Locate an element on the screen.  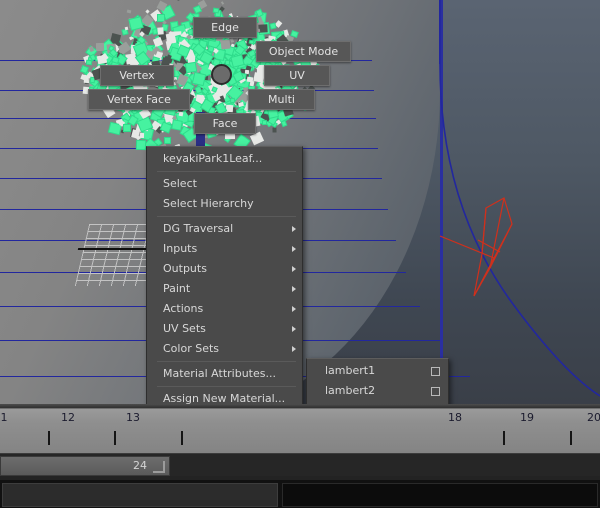
time-tick-label: 19 is located at coordinates (527, 417).